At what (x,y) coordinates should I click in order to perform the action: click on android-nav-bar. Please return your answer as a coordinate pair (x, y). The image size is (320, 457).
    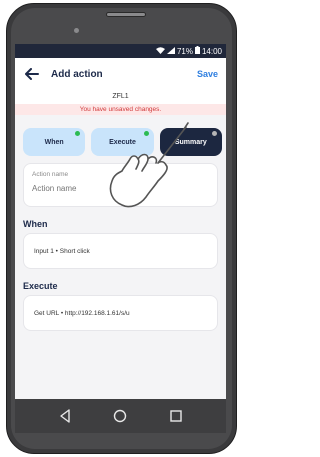
    Looking at the image, I should click on (120, 416).